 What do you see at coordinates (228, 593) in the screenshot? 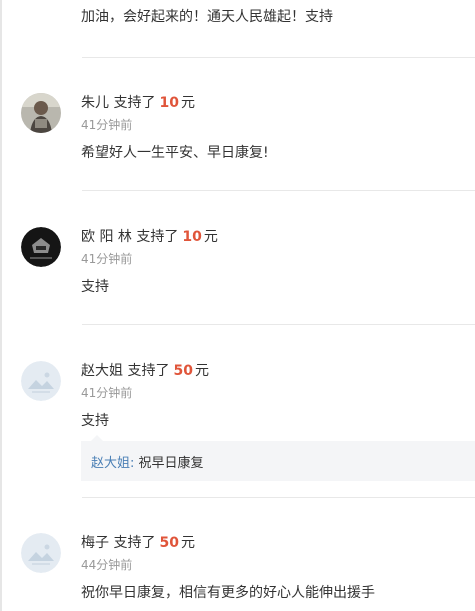
I see `comment-text: 祝你早日康复，相信有更多的好心人能伸出援手` at bounding box center [228, 593].